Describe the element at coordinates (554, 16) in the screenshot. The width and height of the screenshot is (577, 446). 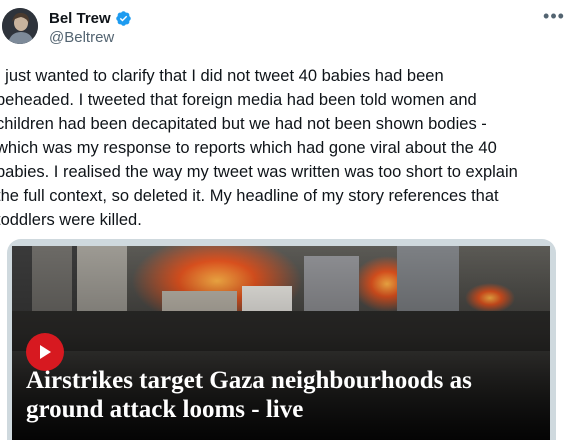
I see `more-options-icon: •••` at that location.